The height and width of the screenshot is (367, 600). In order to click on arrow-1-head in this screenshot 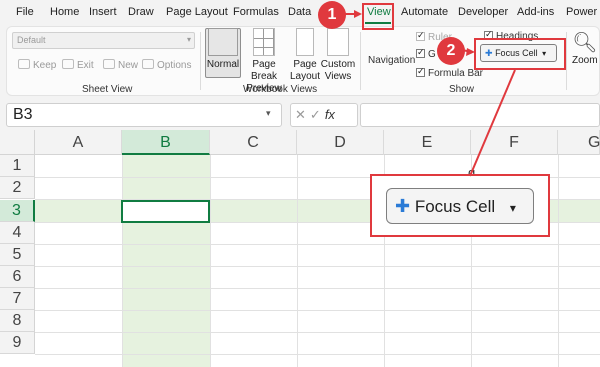, I will do `click(358, 14)`.